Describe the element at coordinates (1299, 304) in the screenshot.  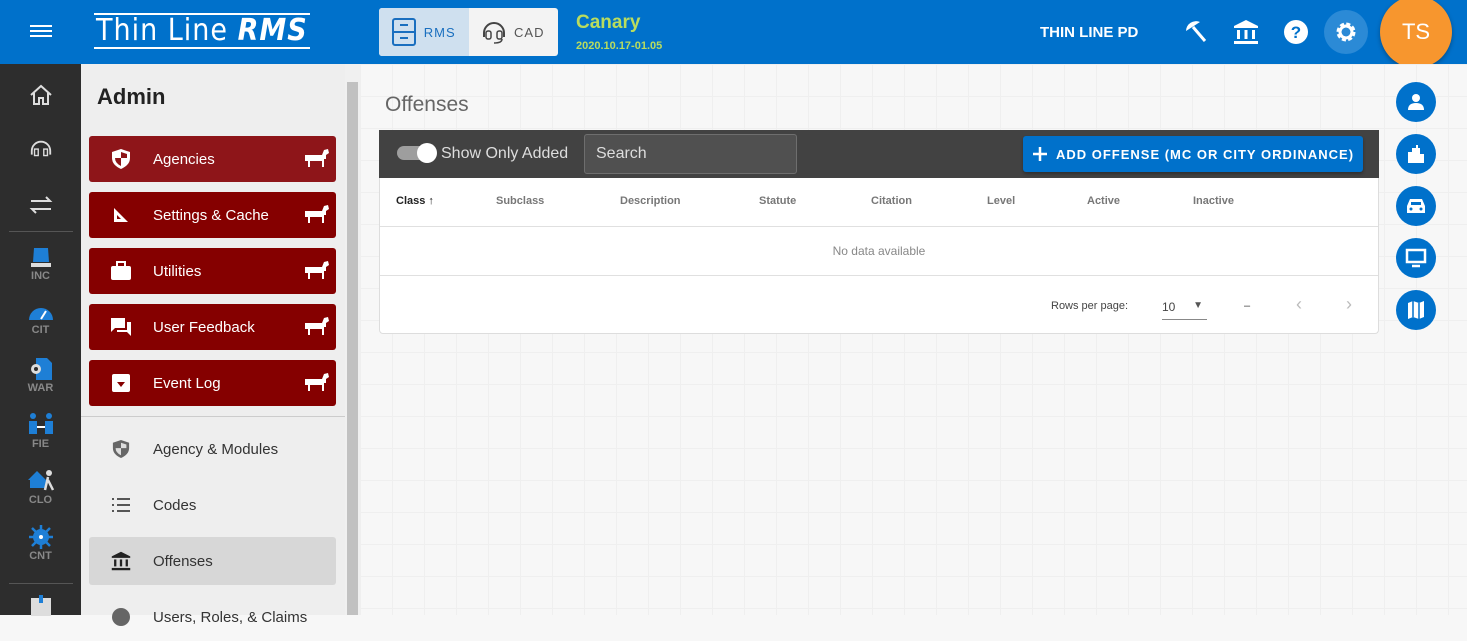
I see `prev-page-button: ‹` at that location.